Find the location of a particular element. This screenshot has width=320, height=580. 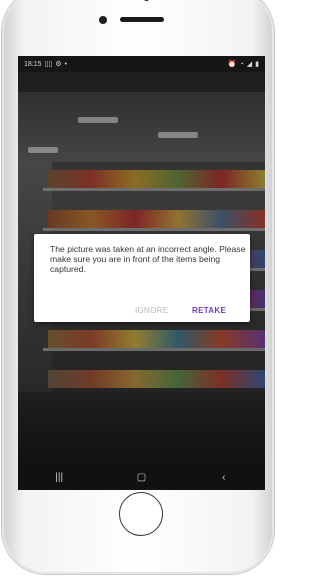

speaker-dot is located at coordinates (146, 0).